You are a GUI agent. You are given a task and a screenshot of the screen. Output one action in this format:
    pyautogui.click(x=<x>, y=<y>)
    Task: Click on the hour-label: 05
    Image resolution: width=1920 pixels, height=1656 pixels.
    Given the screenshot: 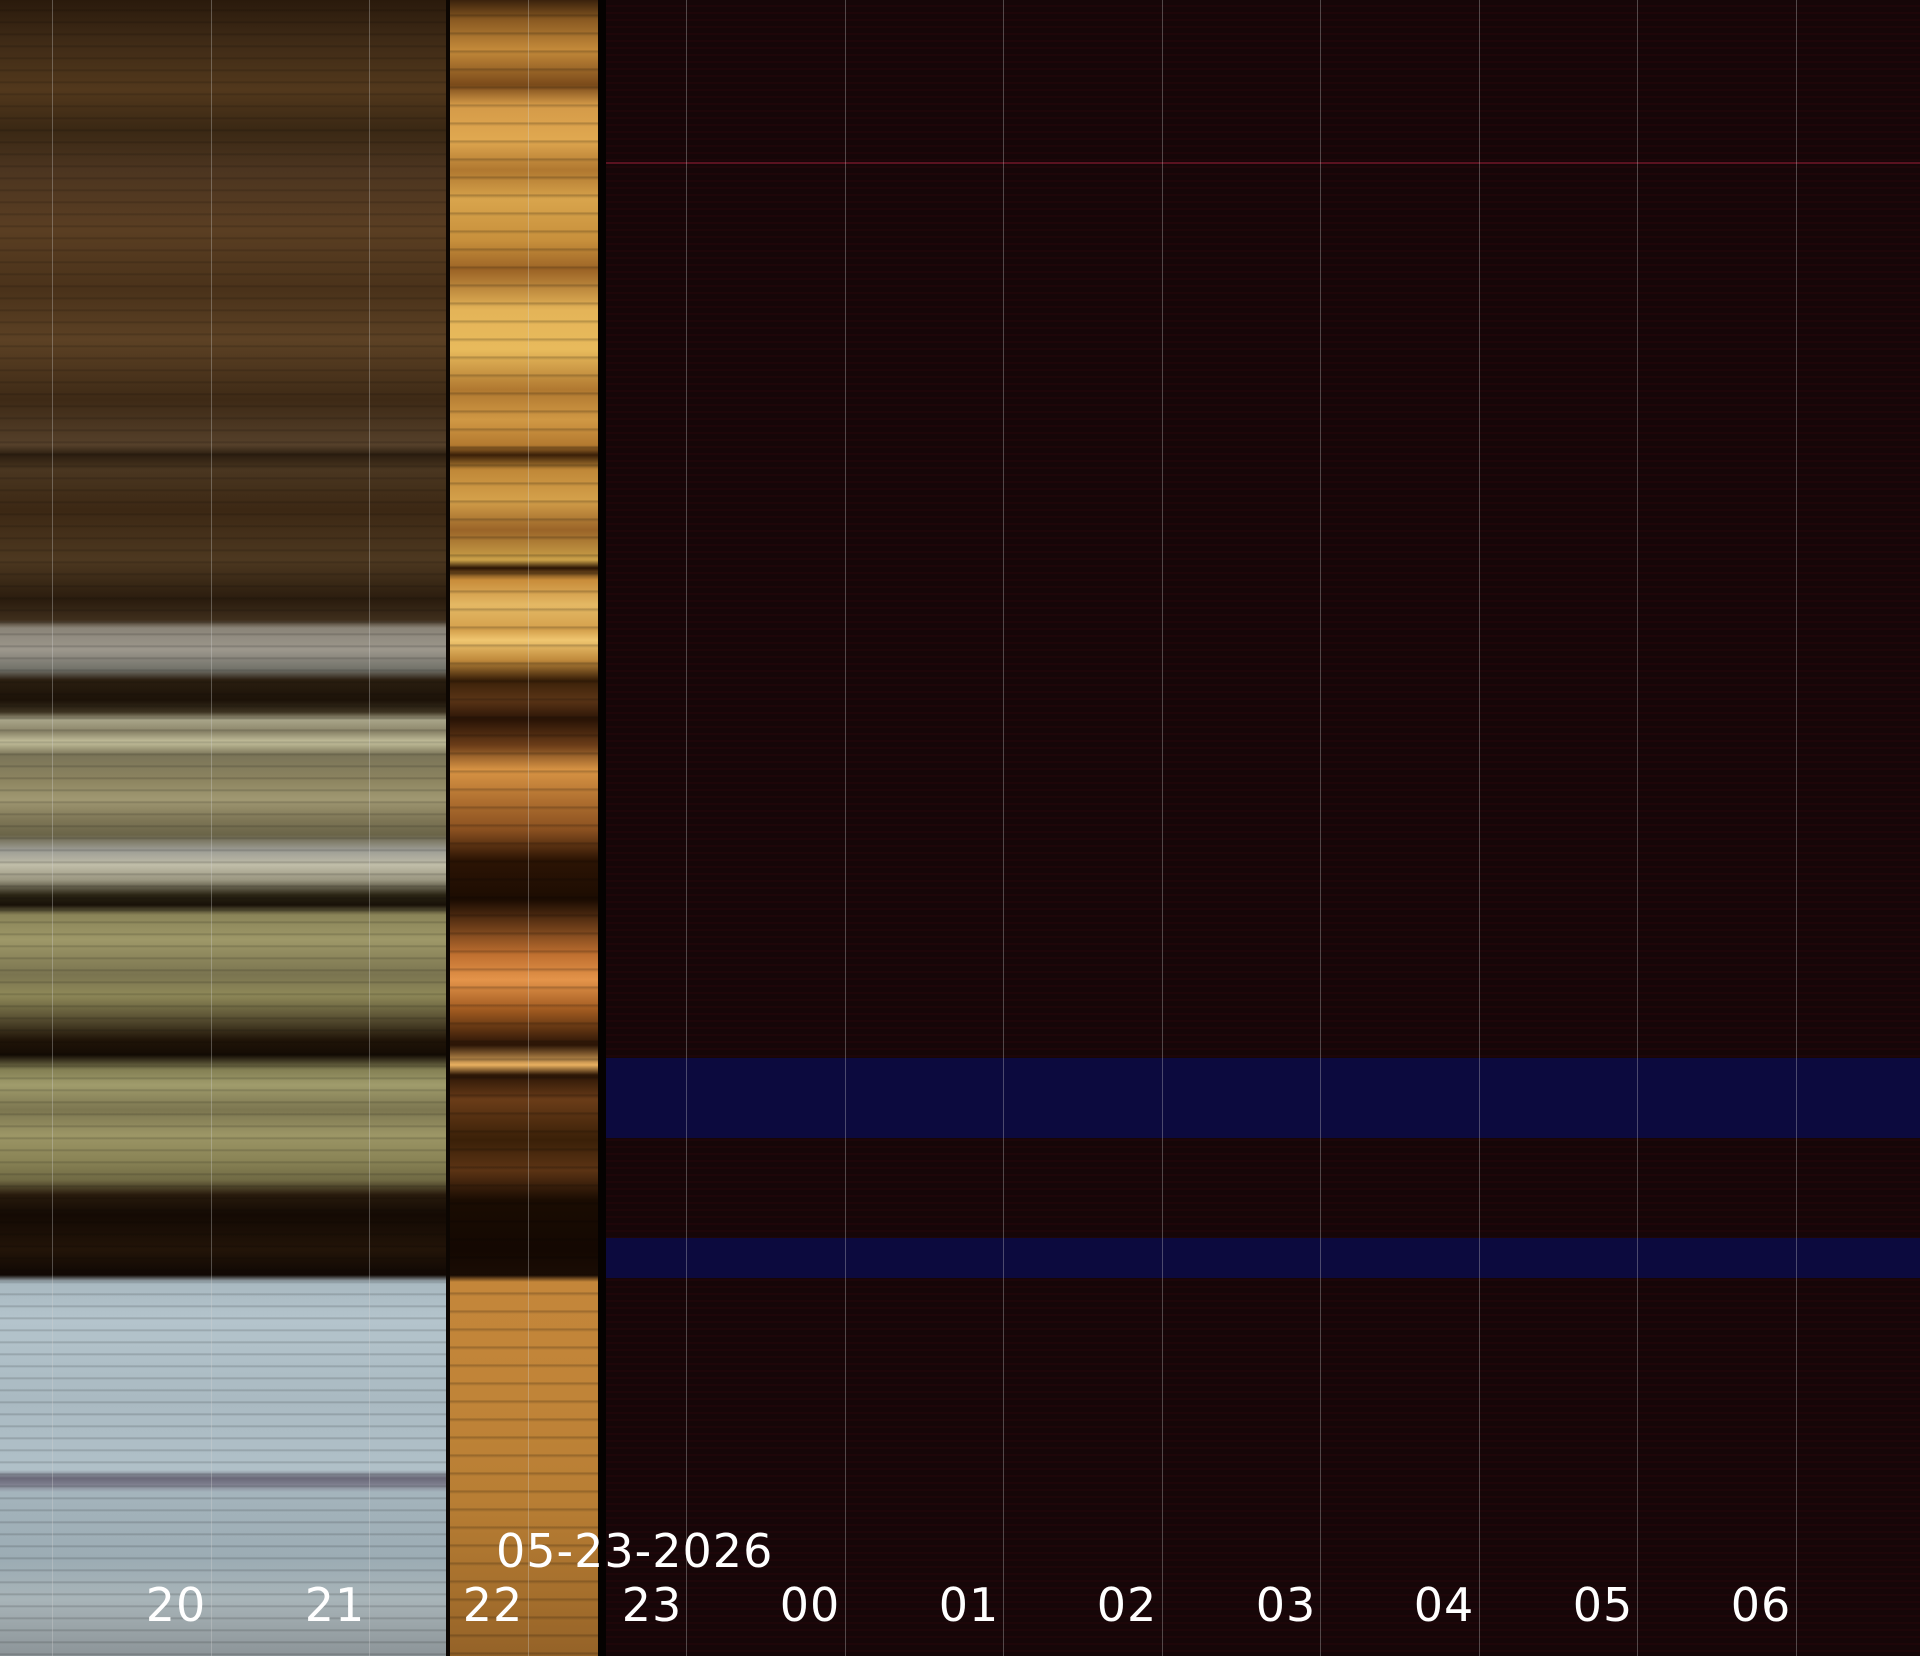 What is the action you would take?
    pyautogui.click(x=1603, y=1605)
    